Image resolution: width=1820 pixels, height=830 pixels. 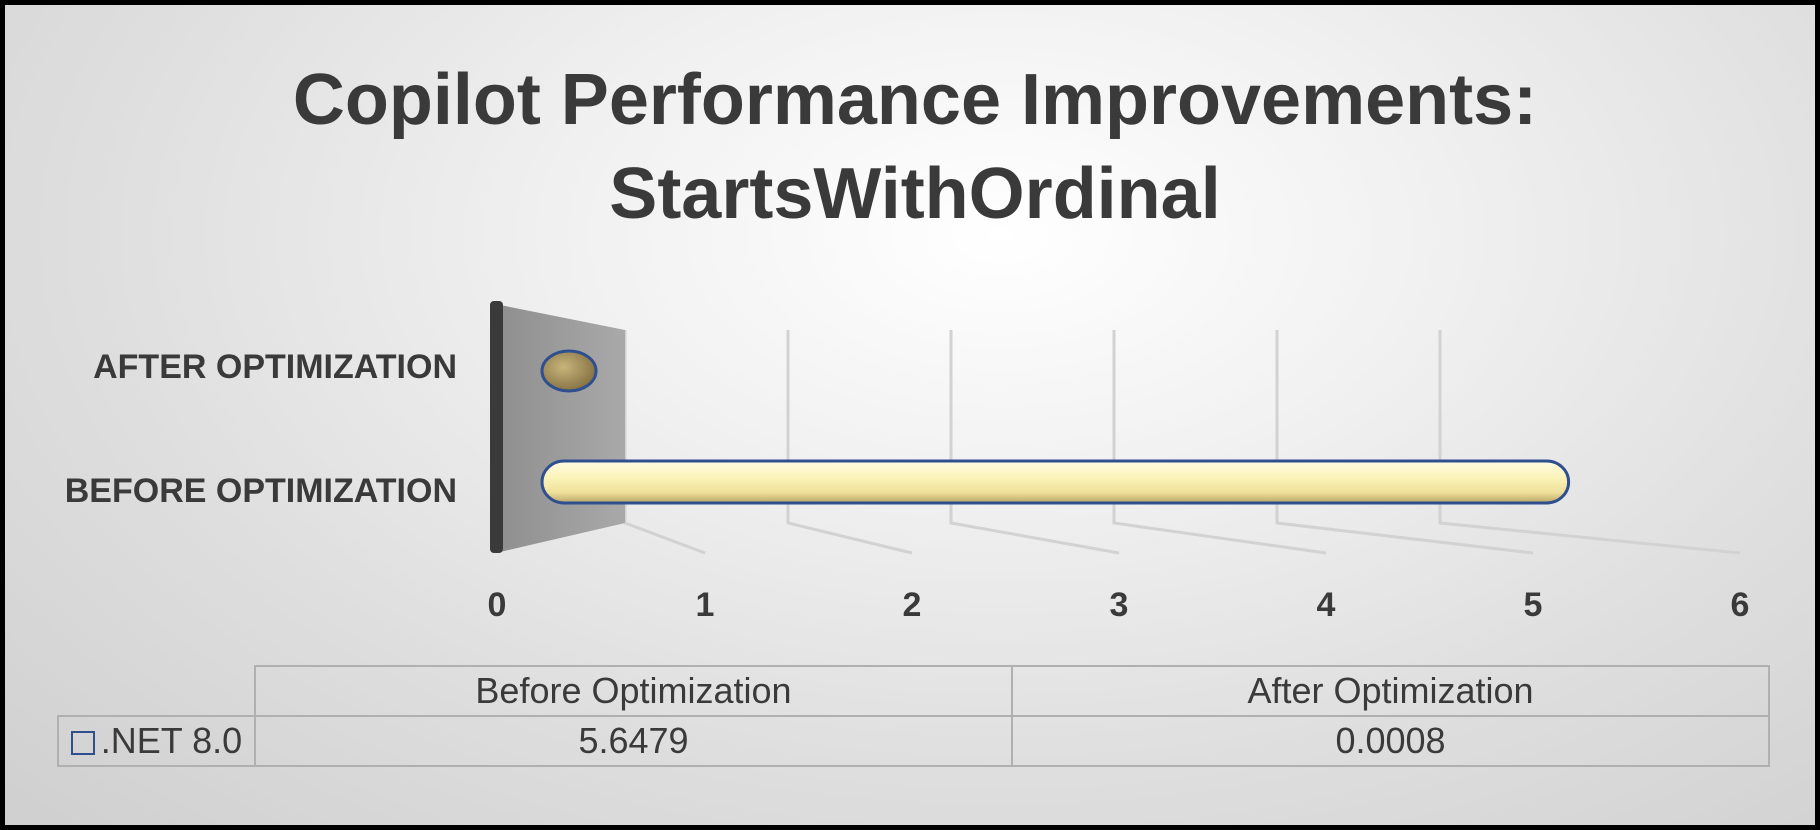 What do you see at coordinates (261, 429) in the screenshot?
I see `category-labels: AFTER OPTIMIZATION BEFORE OPTIMIZATION` at bounding box center [261, 429].